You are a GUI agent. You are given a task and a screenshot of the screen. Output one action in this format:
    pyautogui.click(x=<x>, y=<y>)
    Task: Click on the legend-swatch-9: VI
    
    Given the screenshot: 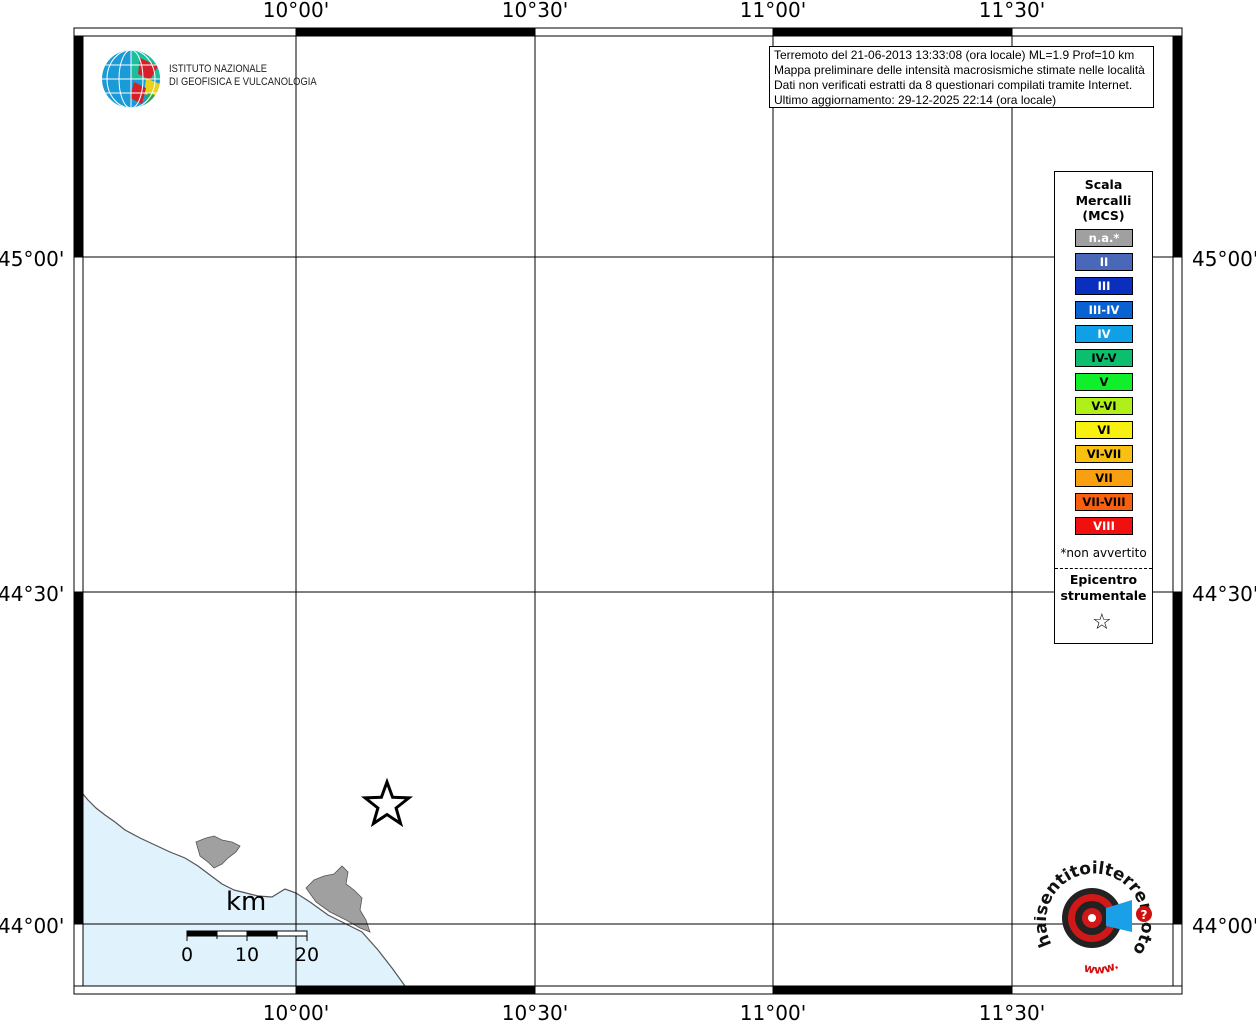 What is the action you would take?
    pyautogui.click(x=1104, y=430)
    